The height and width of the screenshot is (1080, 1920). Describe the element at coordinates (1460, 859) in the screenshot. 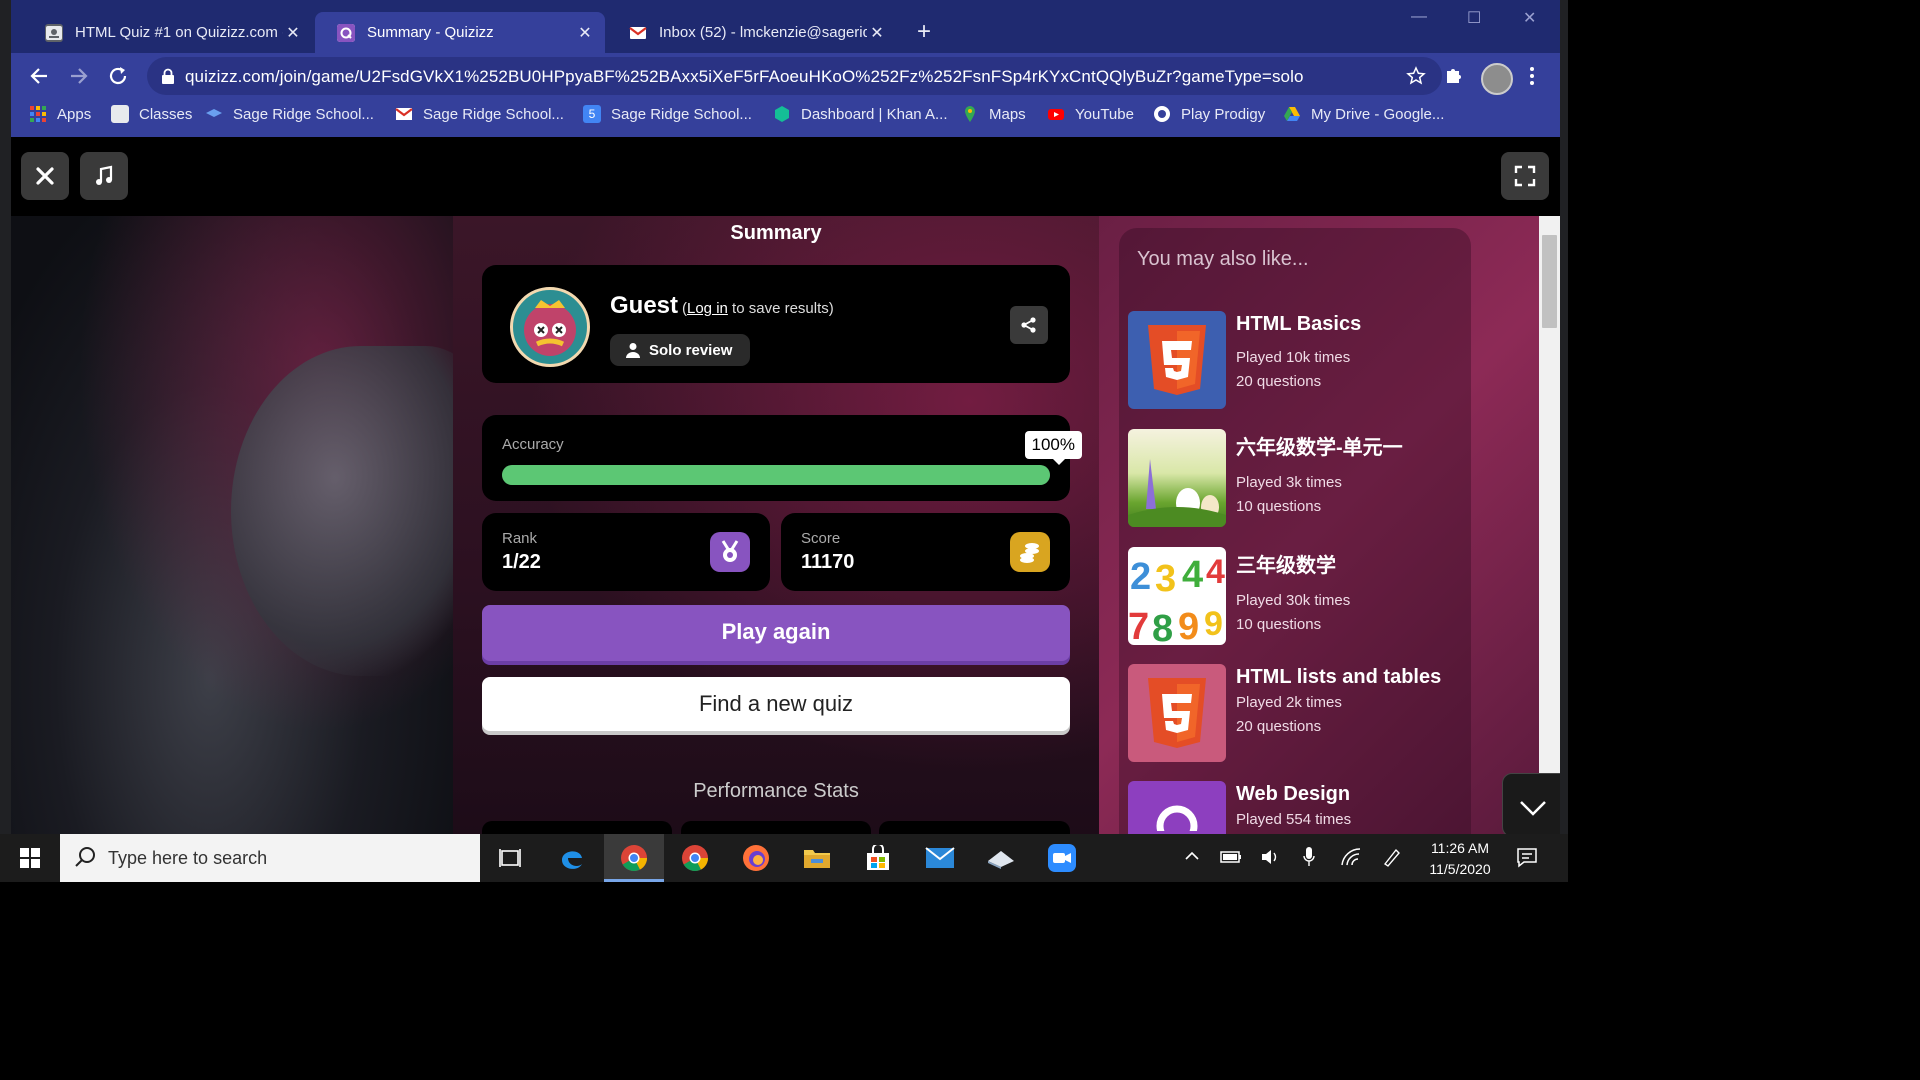

I see `taskbar-clock: 11:26 AM 11/5/2020` at that location.